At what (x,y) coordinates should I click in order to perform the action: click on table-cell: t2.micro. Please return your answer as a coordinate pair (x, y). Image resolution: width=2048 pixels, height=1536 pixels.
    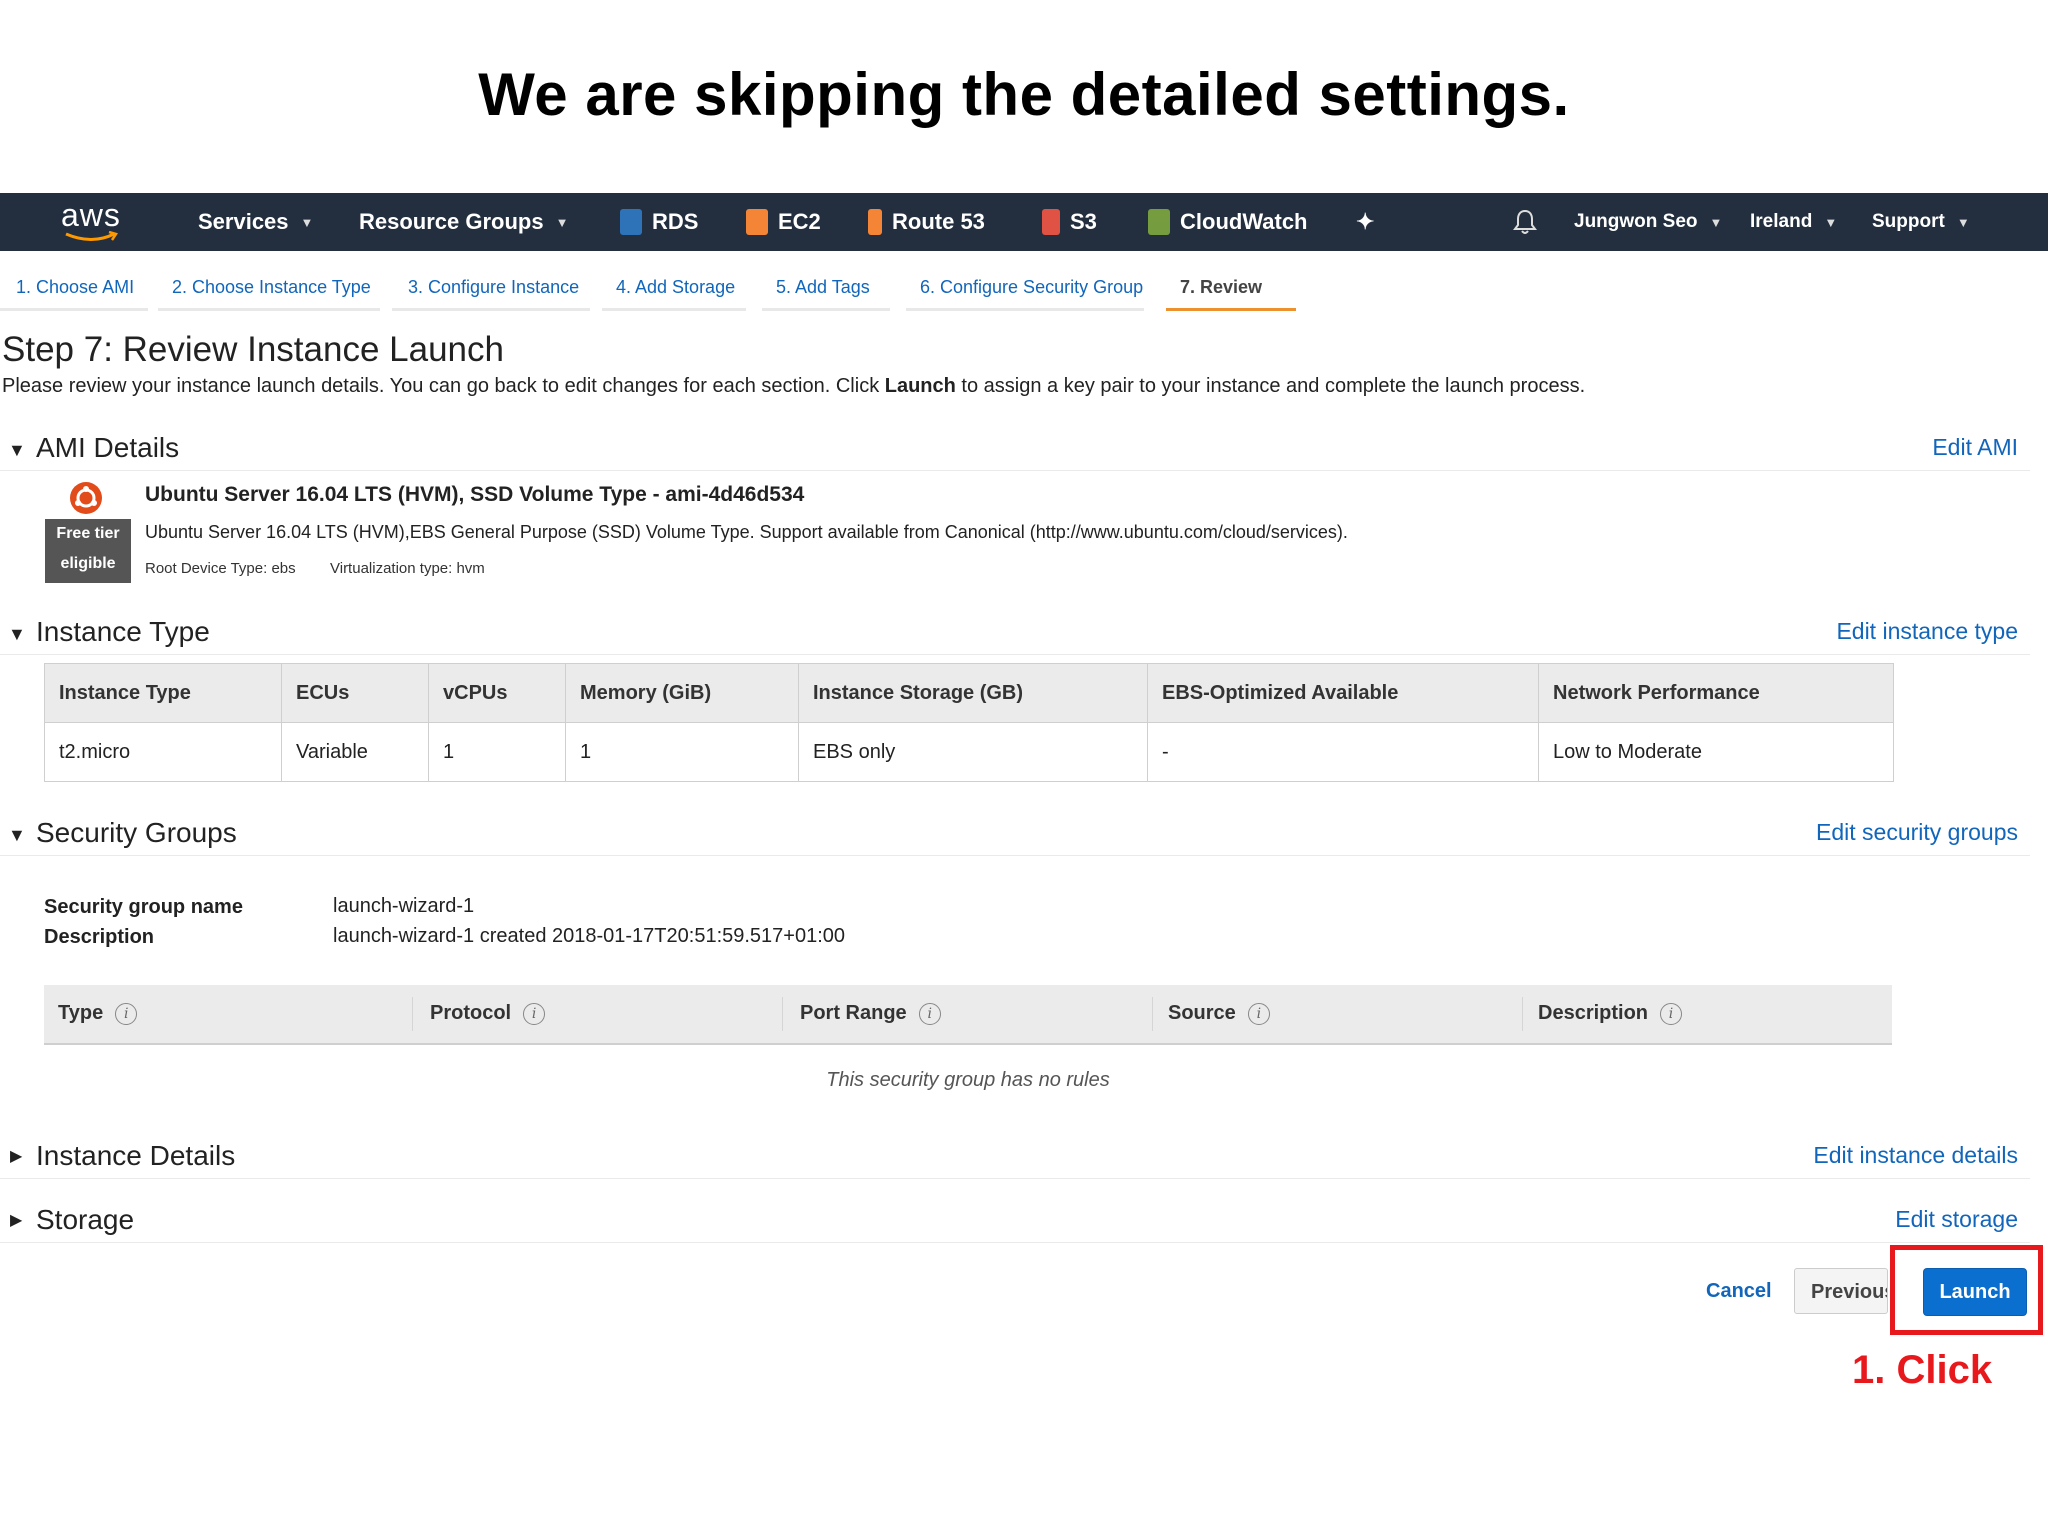
    Looking at the image, I should click on (163, 752).